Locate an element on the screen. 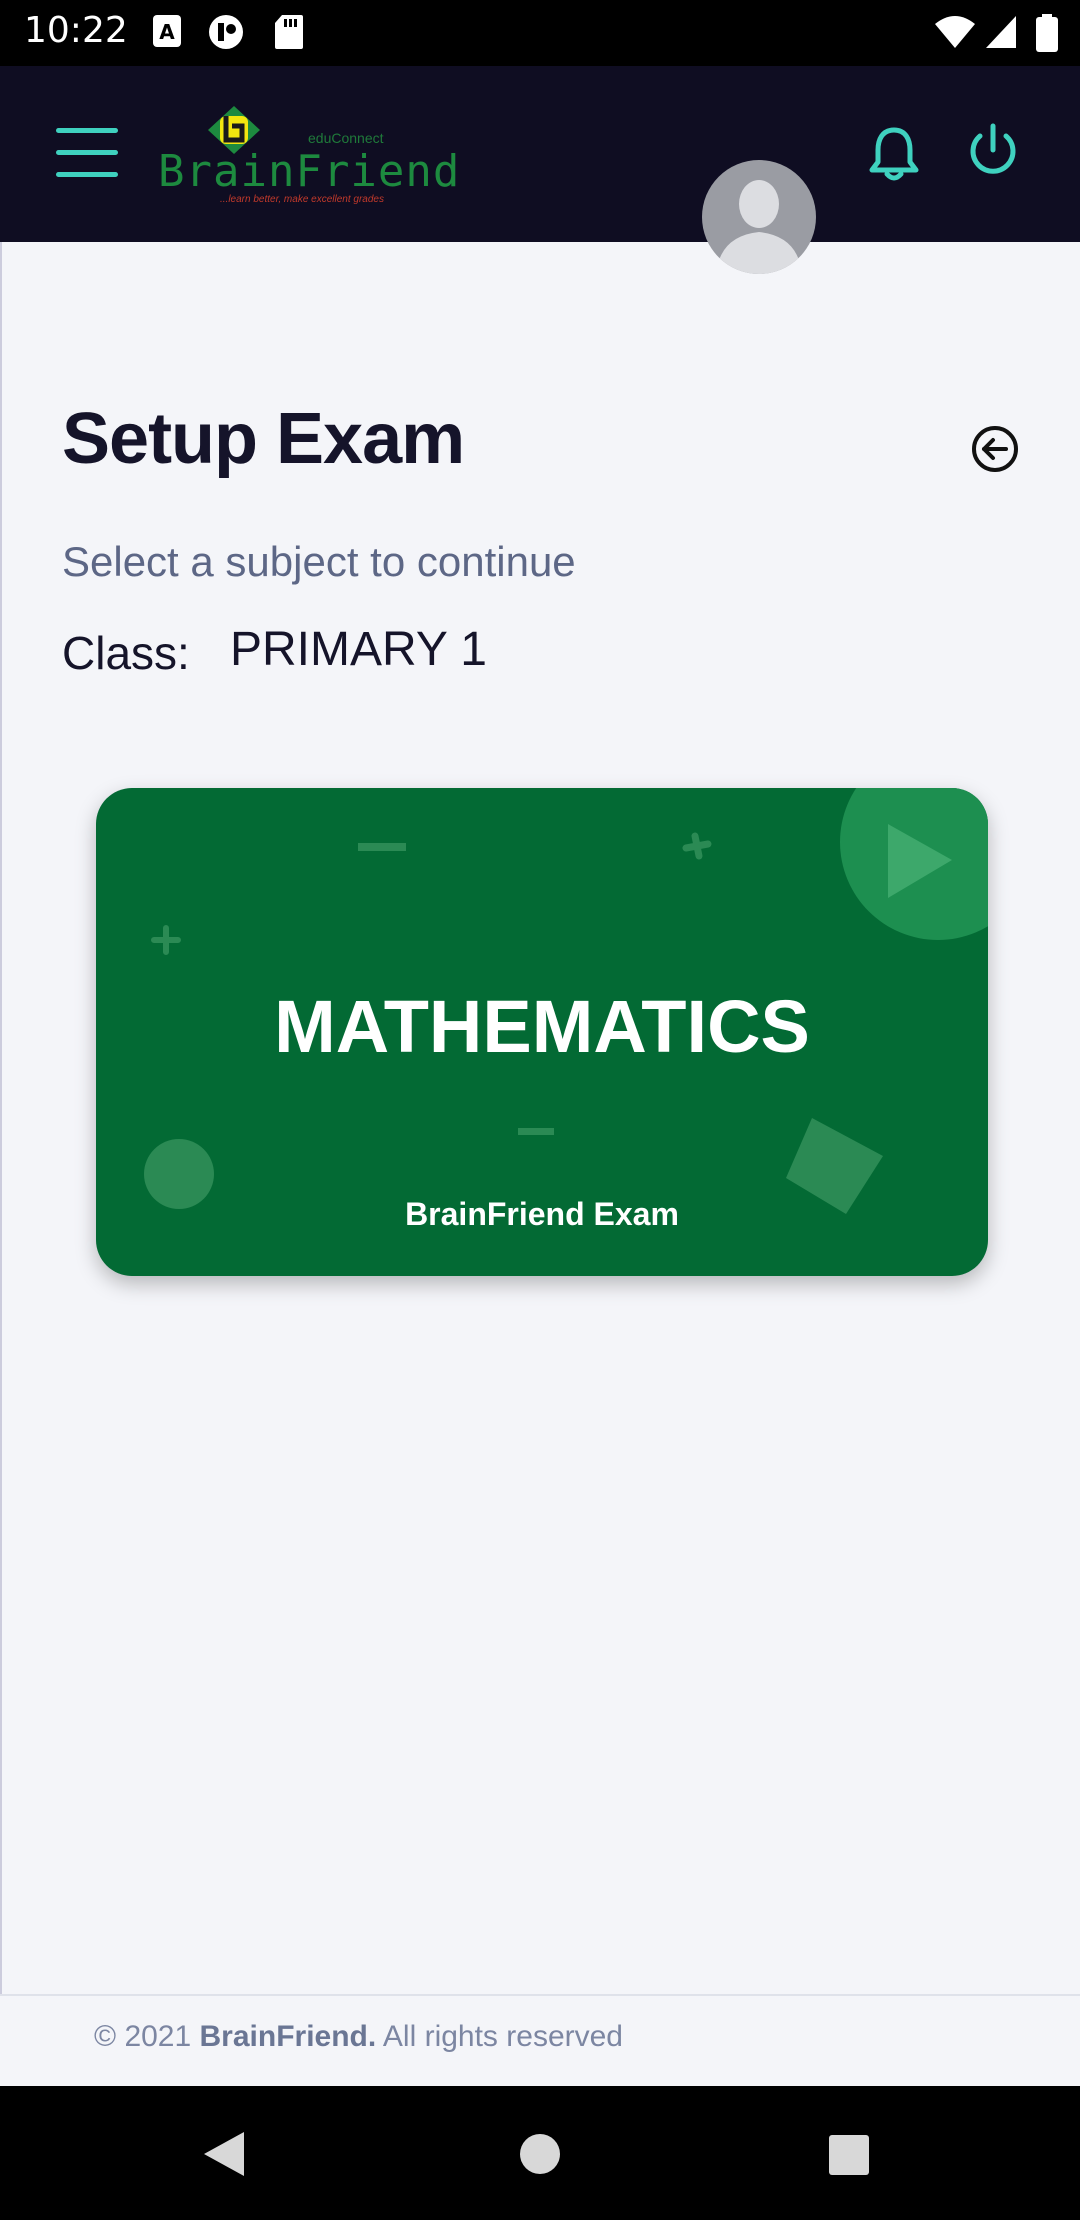 Image resolution: width=1080 pixels, height=2220 pixels. svg-text: A is located at coordinates (167, 32).